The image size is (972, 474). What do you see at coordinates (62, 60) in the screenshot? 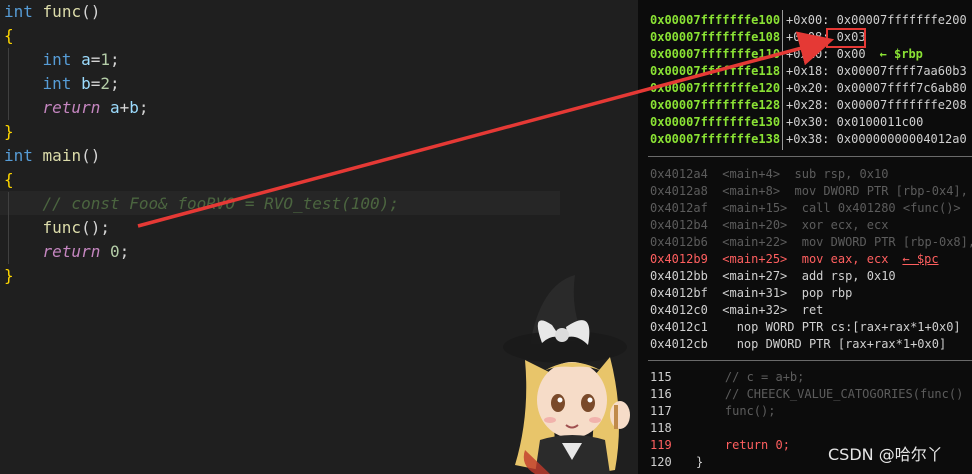
I see `code-line-3: int a=1;` at bounding box center [62, 60].